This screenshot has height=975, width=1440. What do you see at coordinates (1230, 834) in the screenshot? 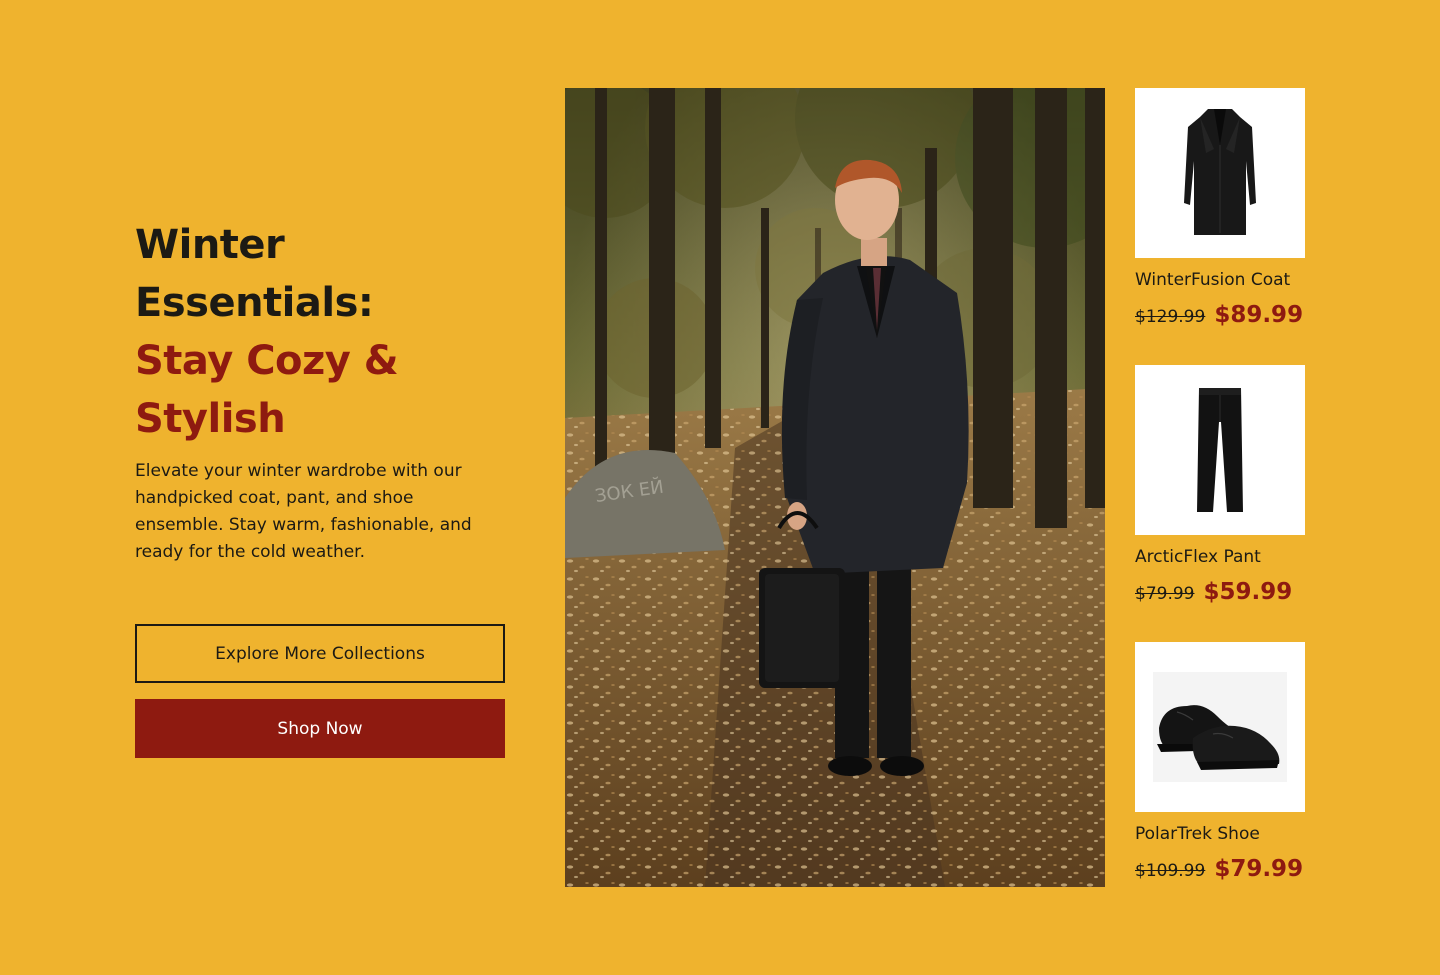
I see `product-name: PolarTrek Shoe` at bounding box center [1230, 834].